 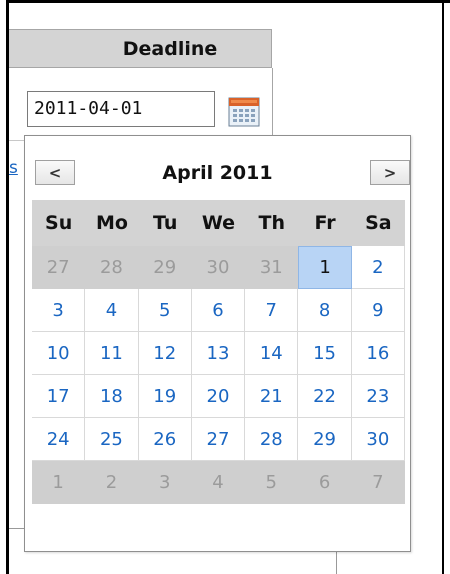 What do you see at coordinates (218, 267) in the screenshot?
I see `other-month-day-cell: 30` at bounding box center [218, 267].